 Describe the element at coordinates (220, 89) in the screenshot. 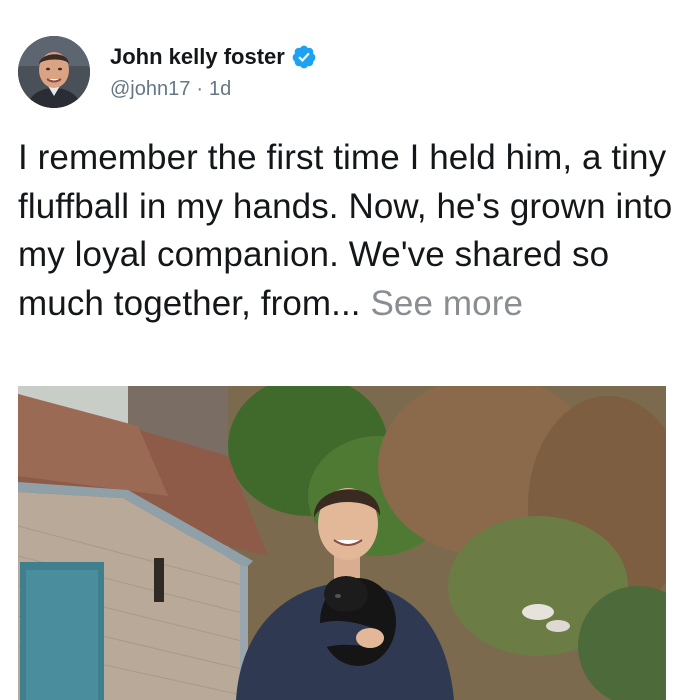

I see `tweet-timestamp: 1d` at that location.